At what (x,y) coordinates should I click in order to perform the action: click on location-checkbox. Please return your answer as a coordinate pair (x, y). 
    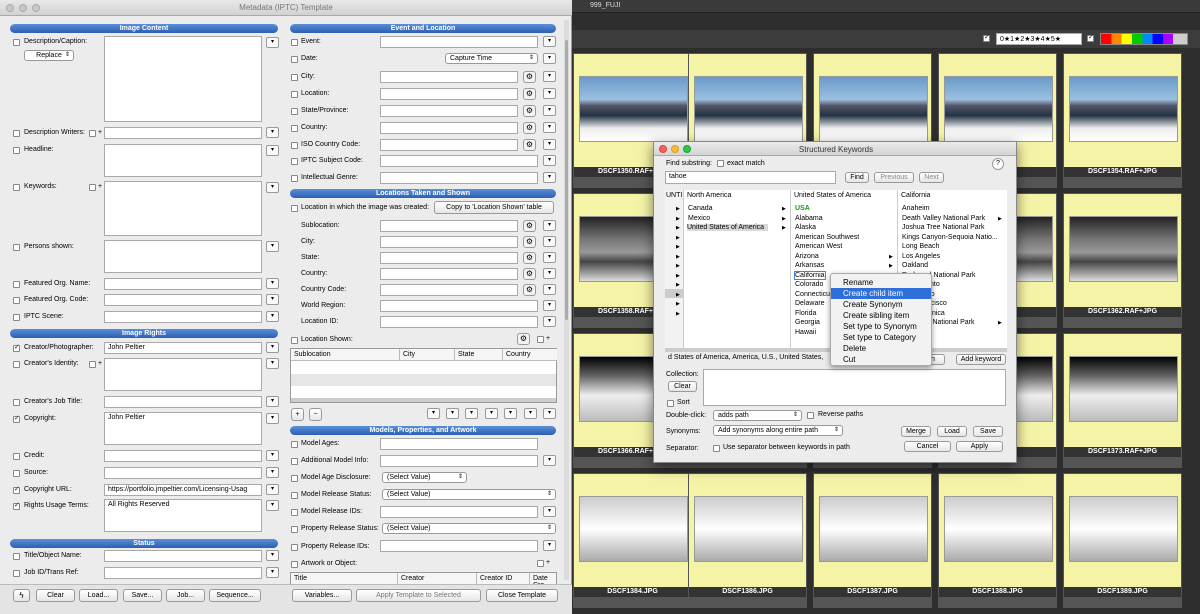
    Looking at the image, I should click on (294, 94).